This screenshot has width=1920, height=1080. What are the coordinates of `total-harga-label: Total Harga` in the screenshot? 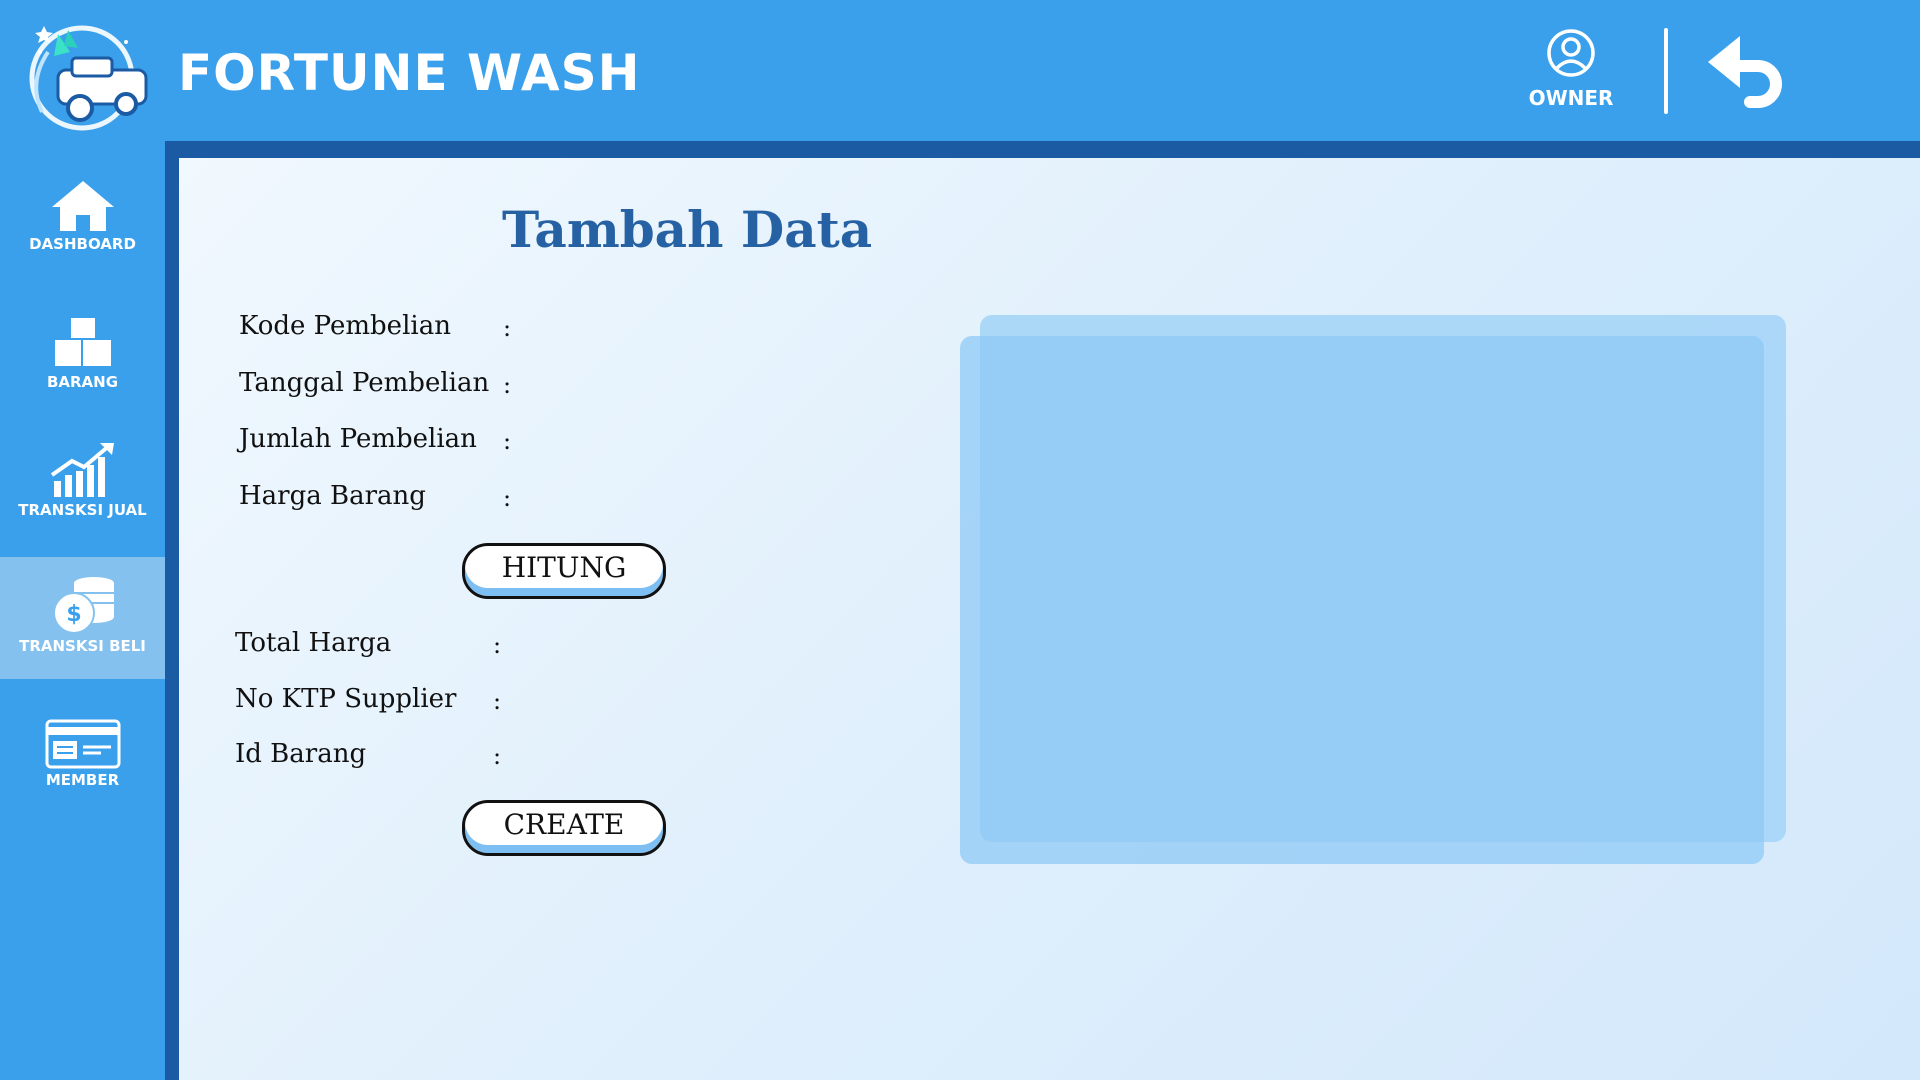 It's located at (313, 643).